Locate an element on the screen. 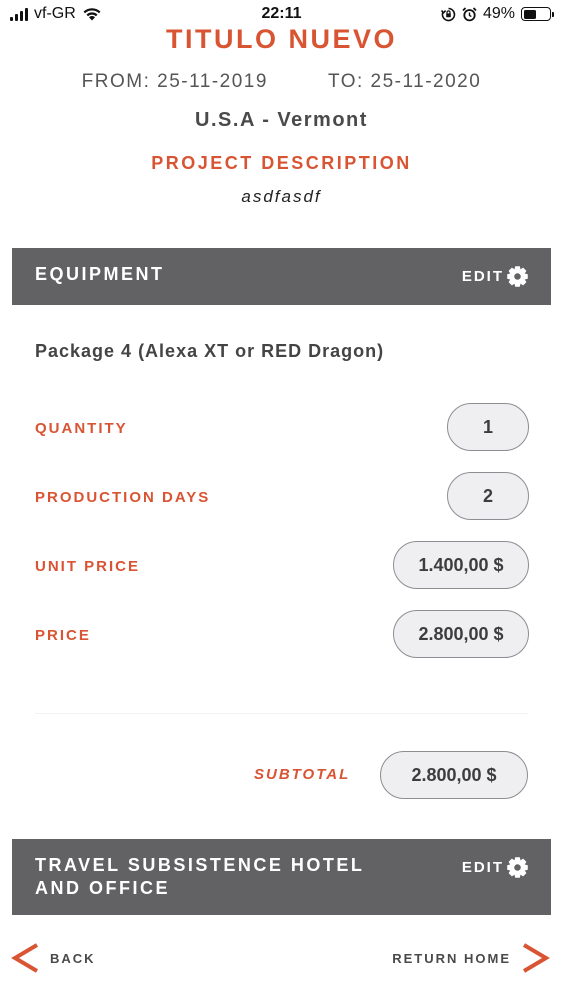 The height and width of the screenshot is (1000, 563). project-description-label: PROJECT DESCRIPTION is located at coordinates (281, 163).